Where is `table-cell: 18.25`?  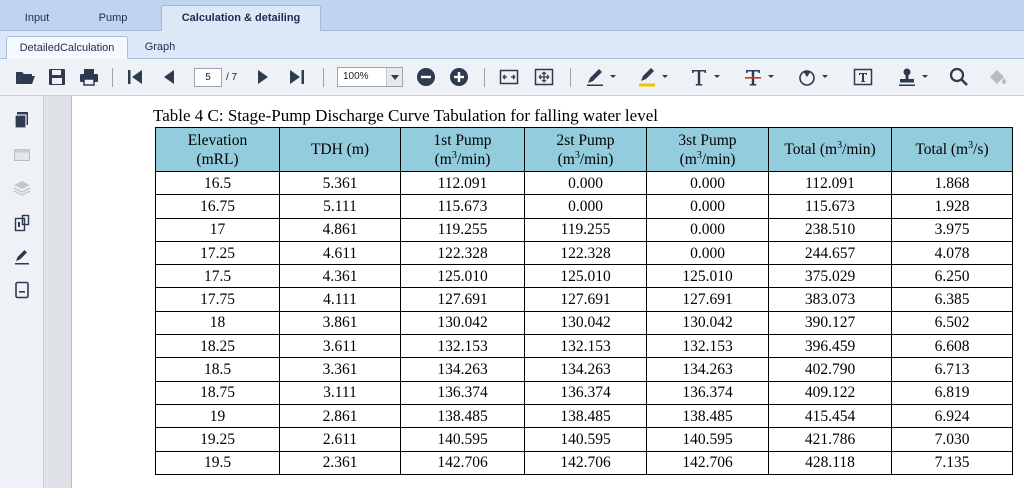
table-cell: 18.25 is located at coordinates (217, 346).